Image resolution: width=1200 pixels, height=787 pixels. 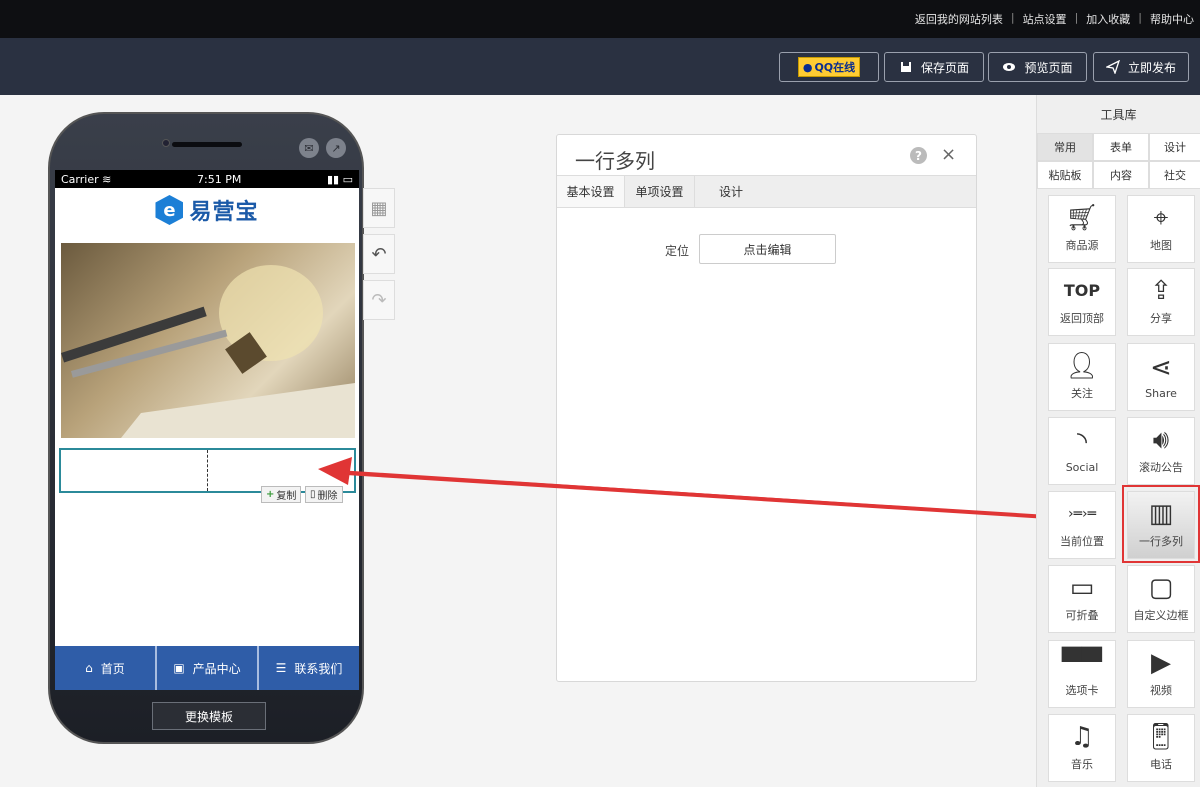 What do you see at coordinates (1118, 114) in the screenshot?
I see `toolbox-title: 工具库` at bounding box center [1118, 114].